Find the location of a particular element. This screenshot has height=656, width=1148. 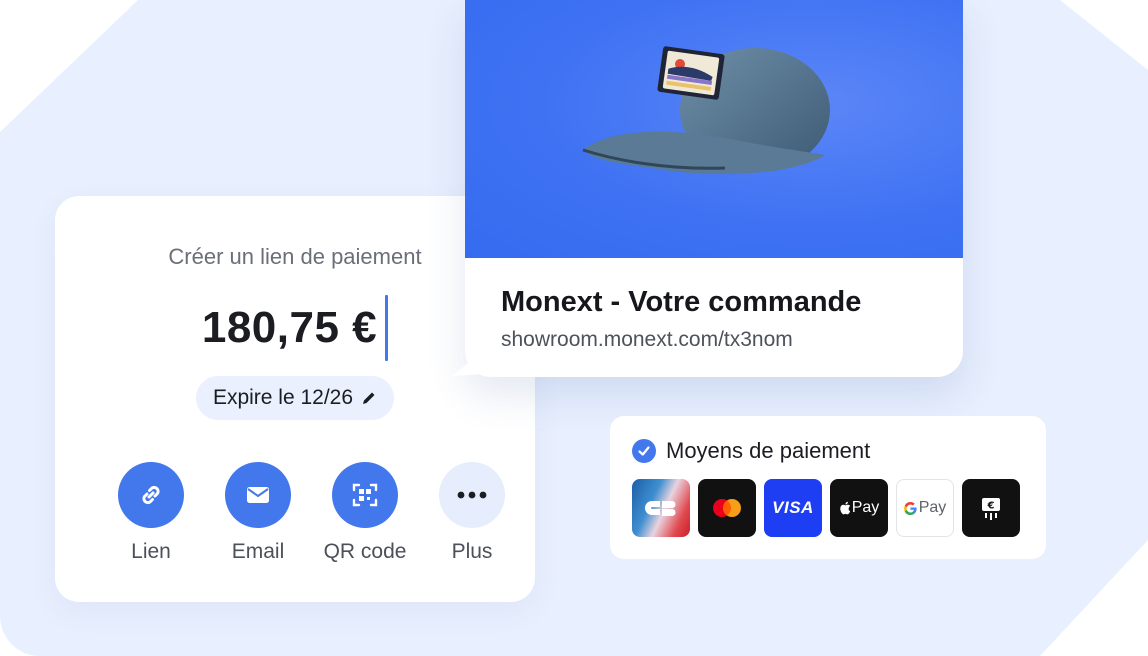

cap-image-icon is located at coordinates (706, 110).